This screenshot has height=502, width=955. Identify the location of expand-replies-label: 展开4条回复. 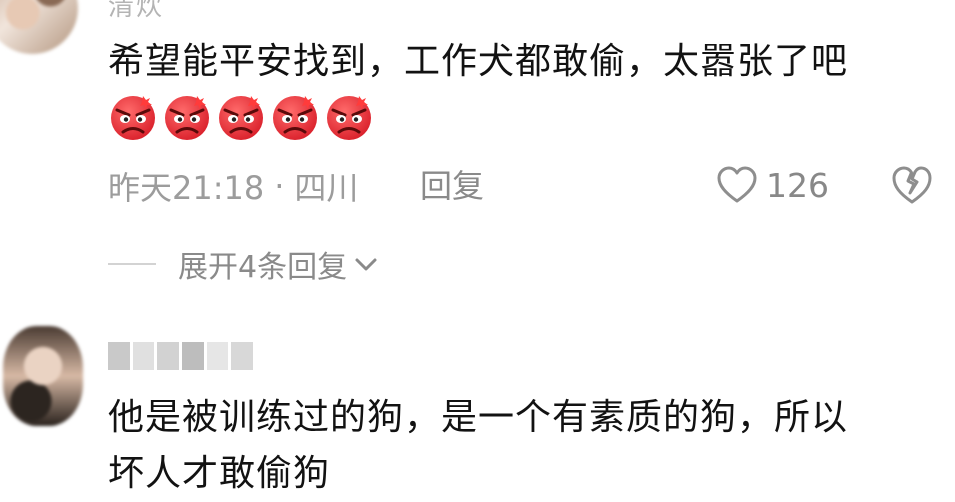
(262, 264).